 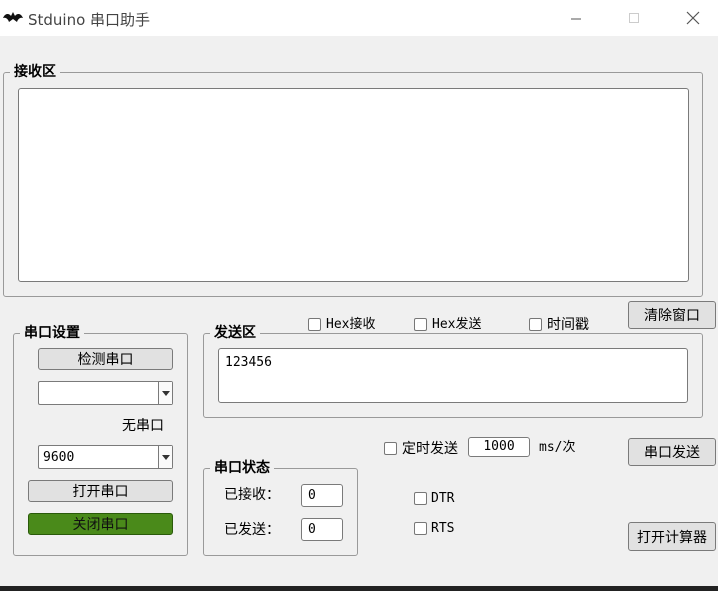 I want to click on serial-status-legend: 串口状态, so click(x=242, y=468).